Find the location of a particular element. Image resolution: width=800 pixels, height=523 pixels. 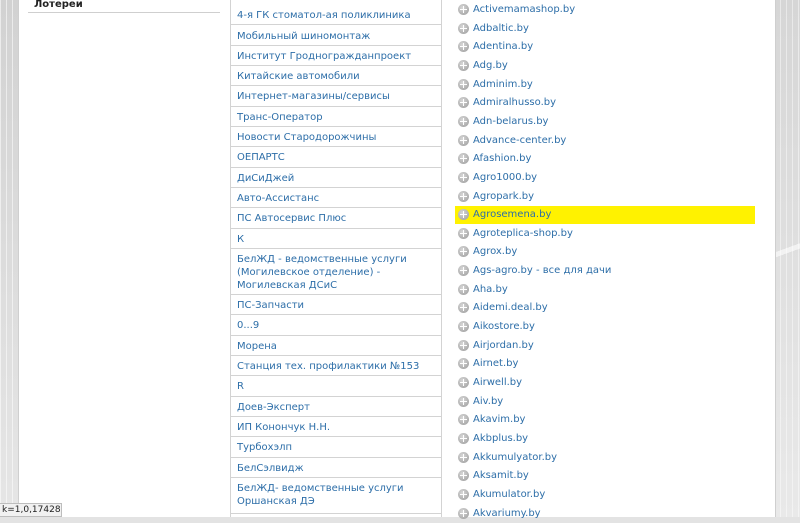

category-link: 4-я ГК стоматол-ая поликлиника is located at coordinates (336, 15).